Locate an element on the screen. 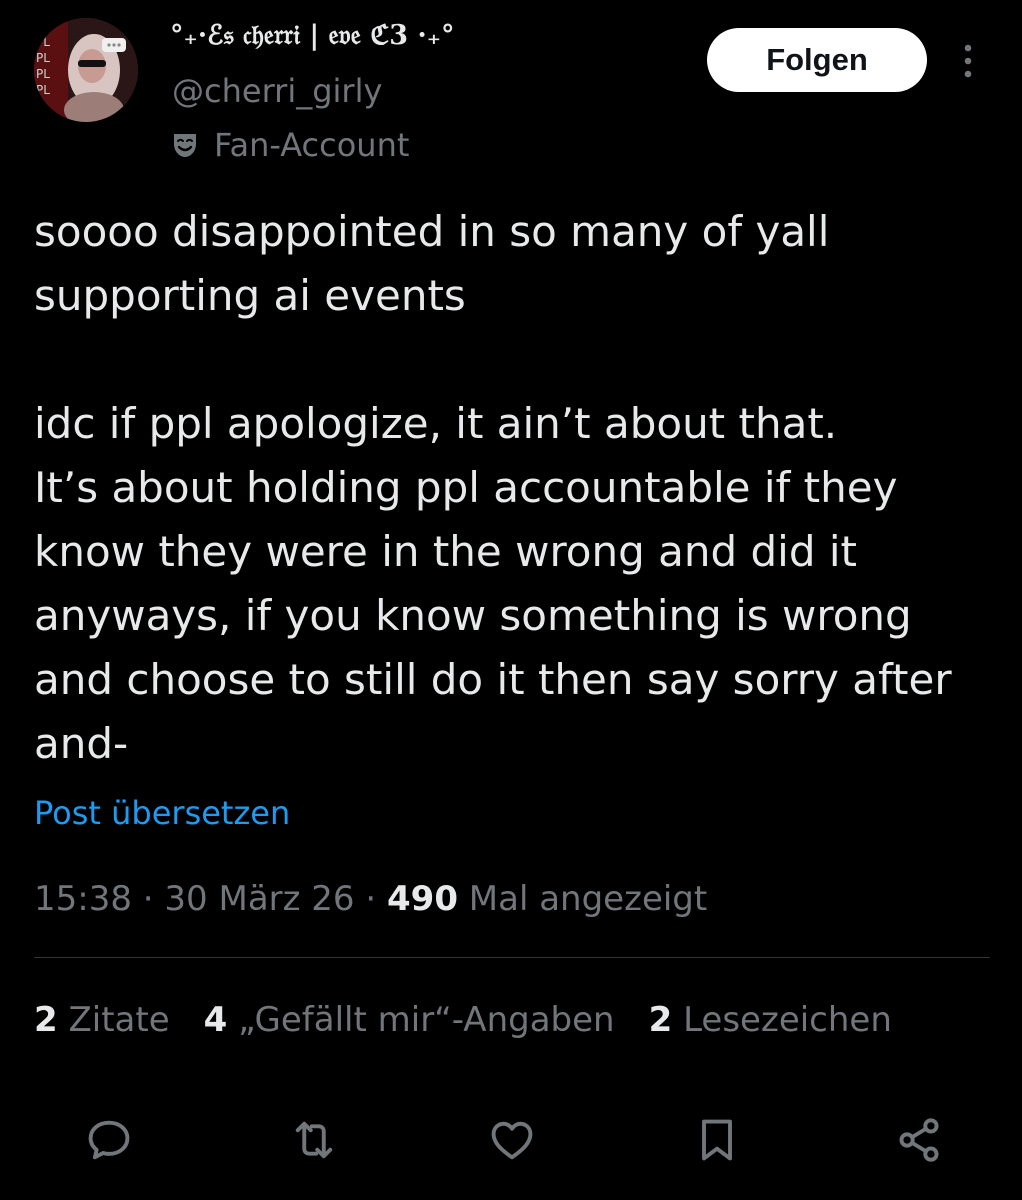 Image resolution: width=1022 pixels, height=1200 pixels. theater-mask-icon is located at coordinates (185, 145).